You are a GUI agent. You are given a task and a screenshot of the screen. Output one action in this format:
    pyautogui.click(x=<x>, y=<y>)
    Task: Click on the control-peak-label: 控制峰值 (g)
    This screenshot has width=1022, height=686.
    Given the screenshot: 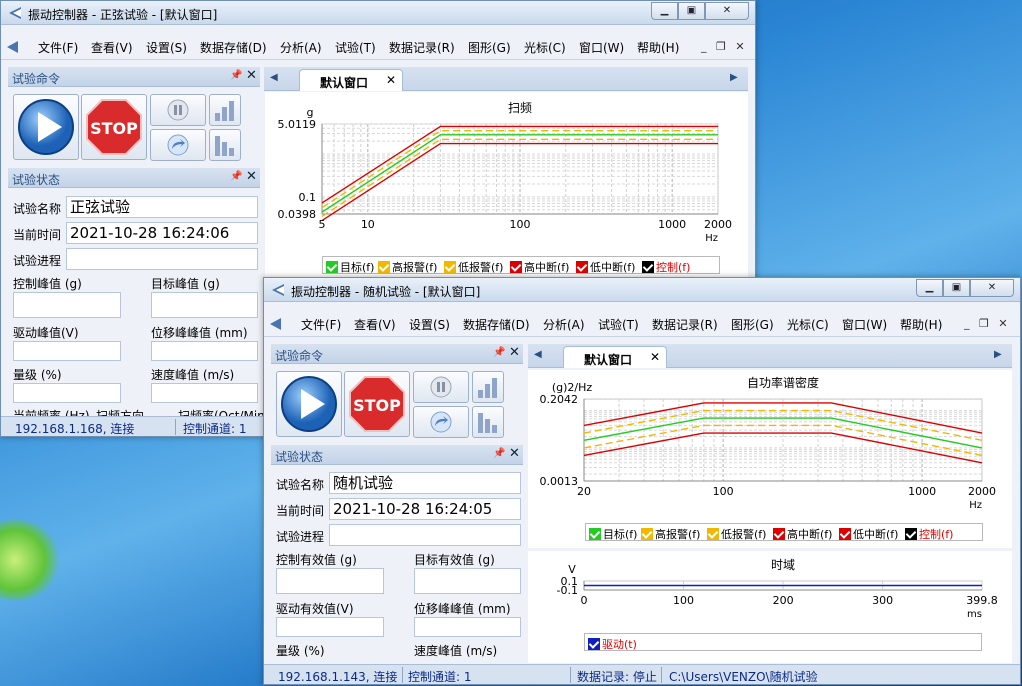 What is the action you would take?
    pyautogui.click(x=47, y=284)
    